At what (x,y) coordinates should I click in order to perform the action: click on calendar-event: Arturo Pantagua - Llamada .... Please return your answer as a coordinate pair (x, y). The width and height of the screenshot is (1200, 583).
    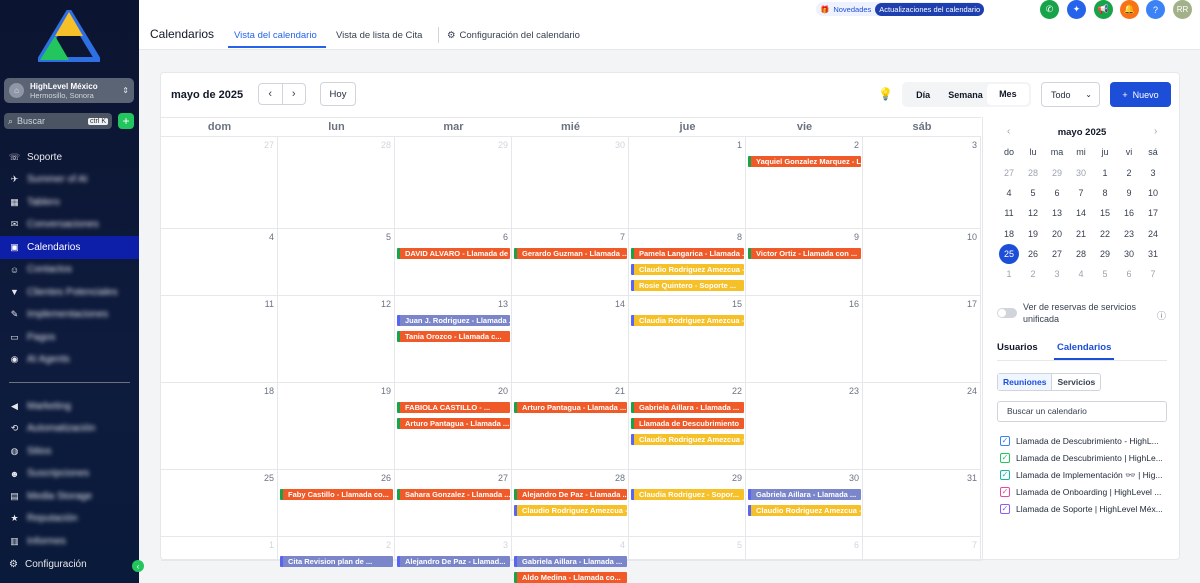
    Looking at the image, I should click on (570, 407).